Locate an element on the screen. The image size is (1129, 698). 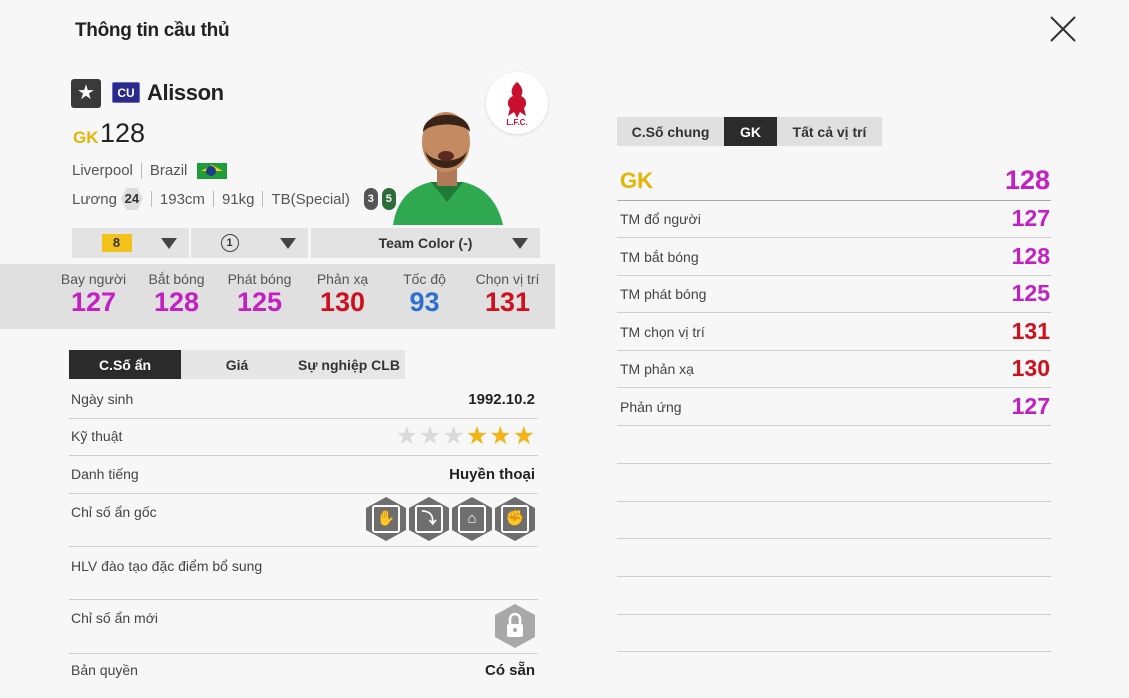
team-color-select: Team Color (-) is located at coordinates (425, 243).